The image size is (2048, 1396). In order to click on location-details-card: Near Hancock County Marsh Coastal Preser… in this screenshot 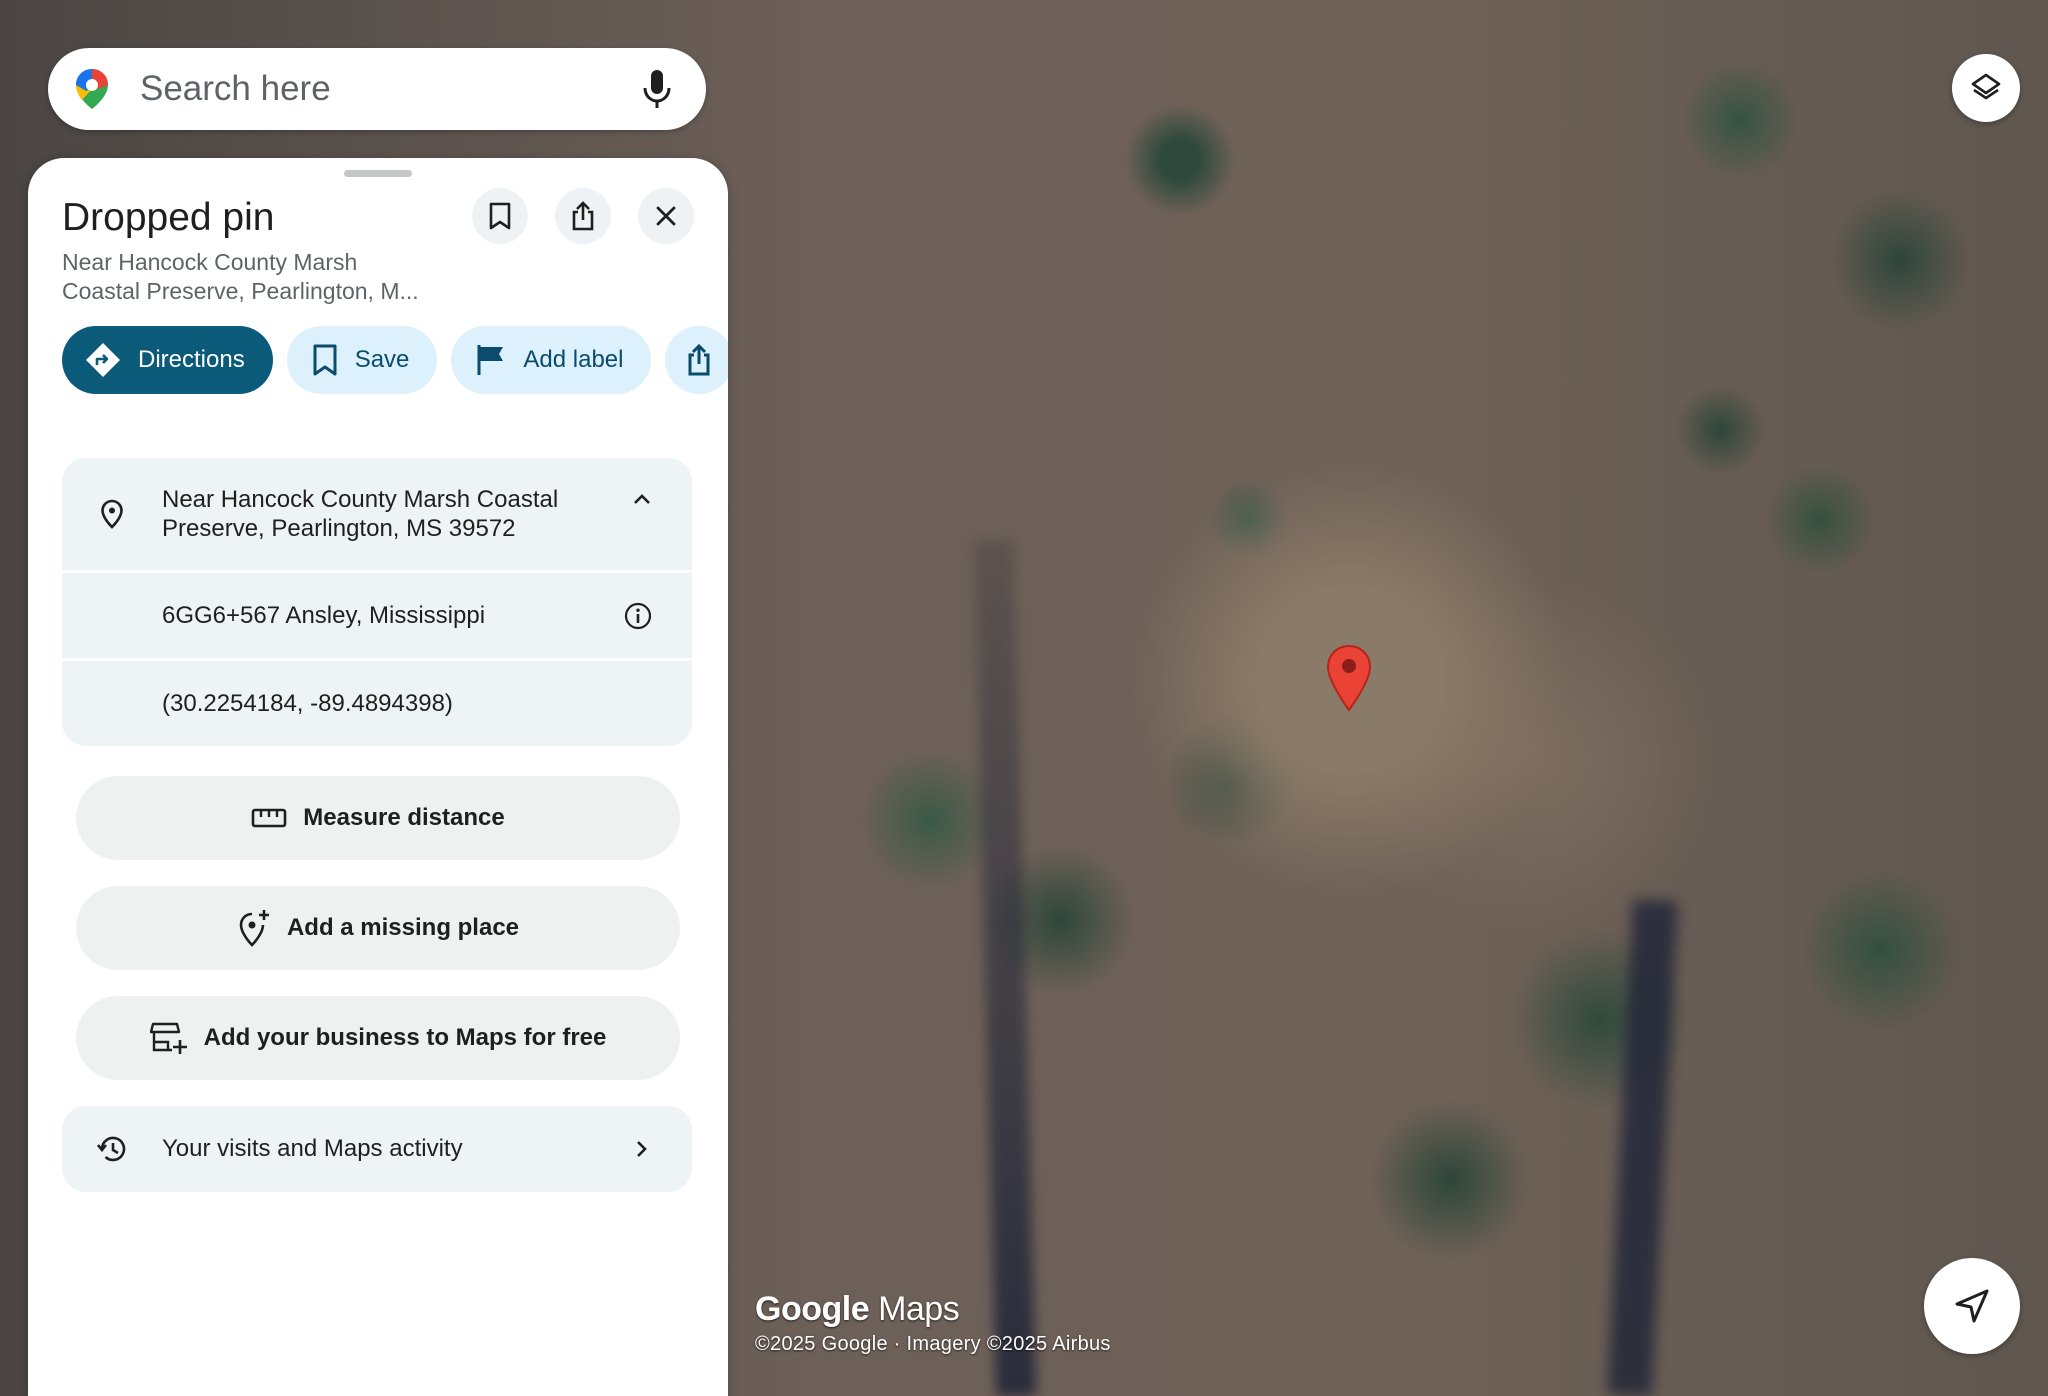, I will do `click(377, 602)`.